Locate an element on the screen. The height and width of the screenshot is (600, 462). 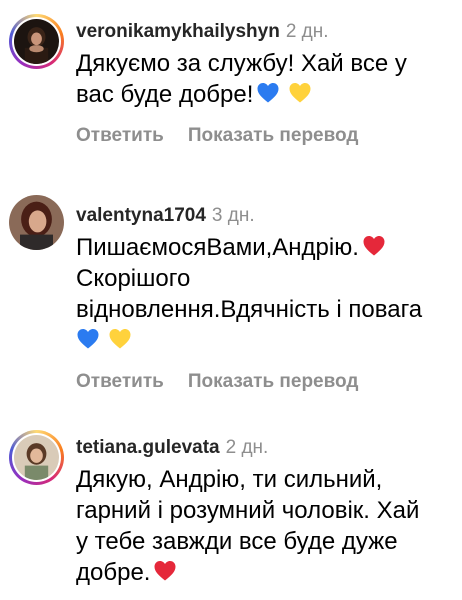
comment-header: tetiana.gulevata 2 дн. is located at coordinates (266, 448).